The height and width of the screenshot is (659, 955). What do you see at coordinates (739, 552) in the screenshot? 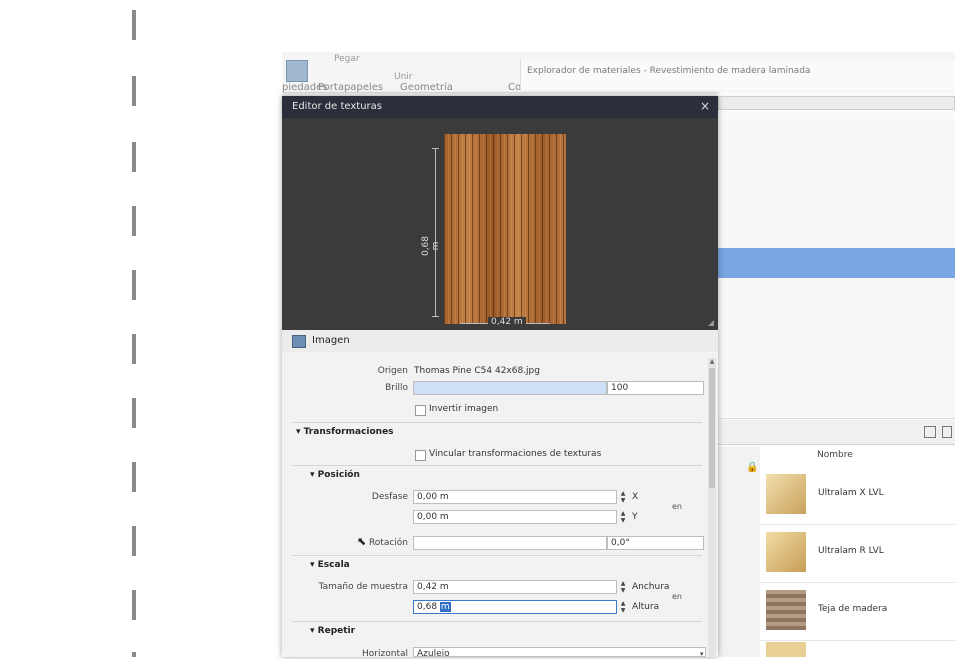
I see `library-tree` at bounding box center [739, 552].